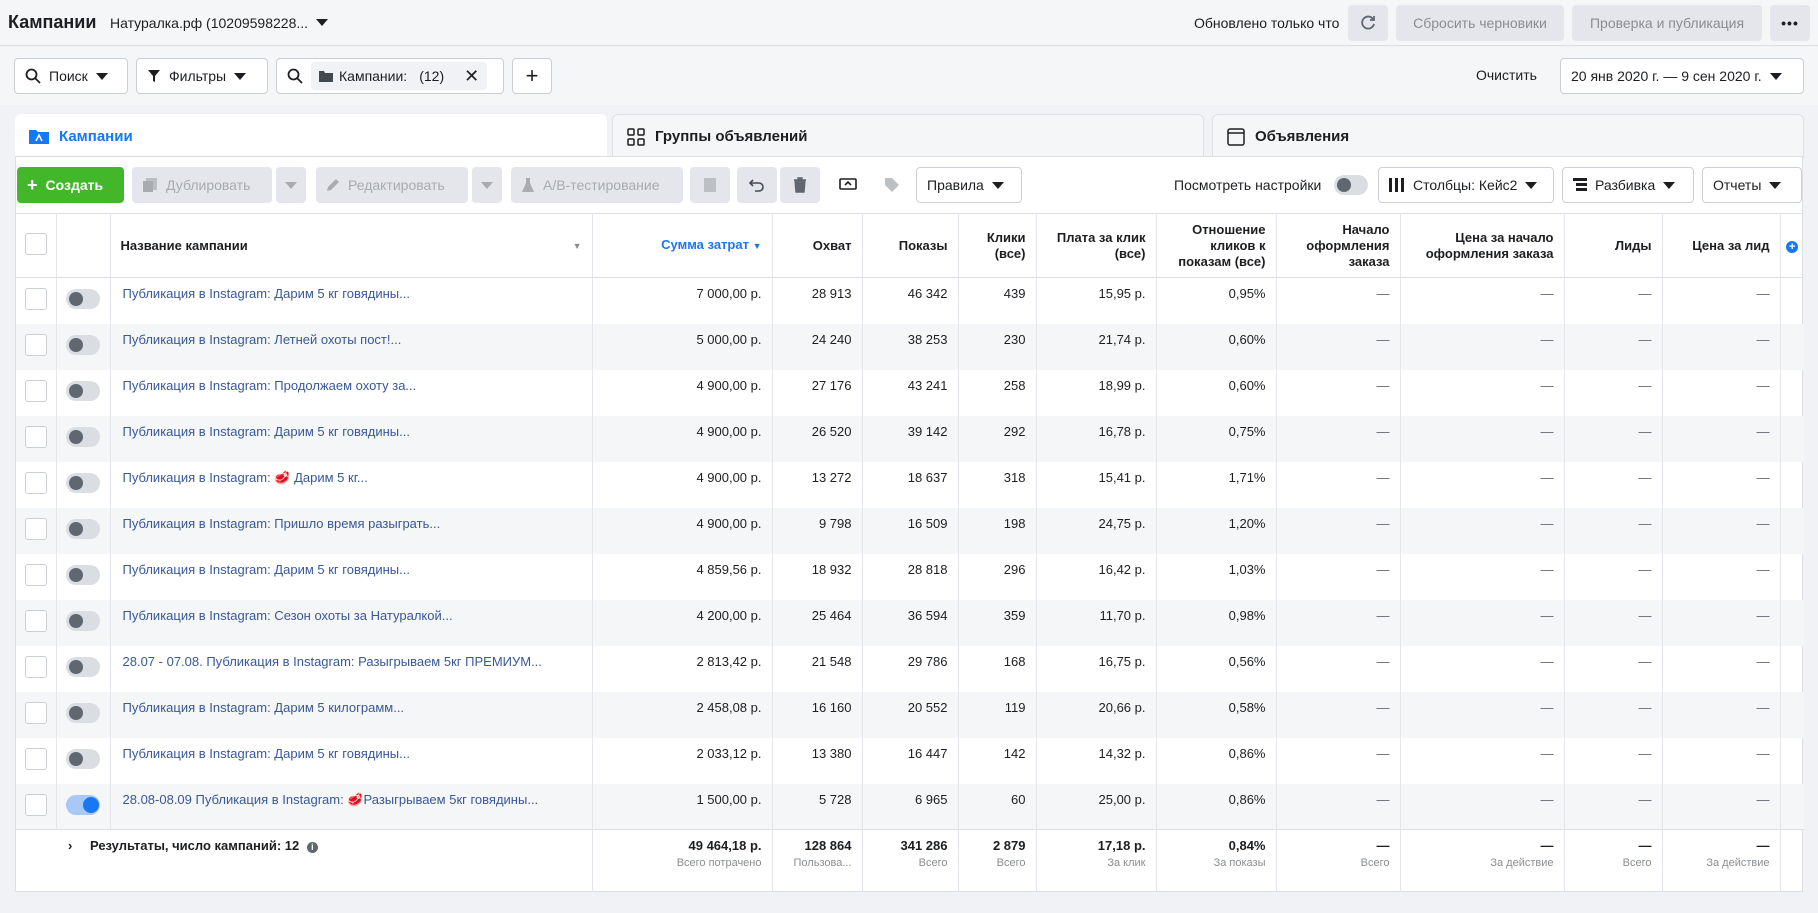 This screenshot has width=1818, height=913. I want to click on column-header-name: Название кампании ▼, so click(351, 245).